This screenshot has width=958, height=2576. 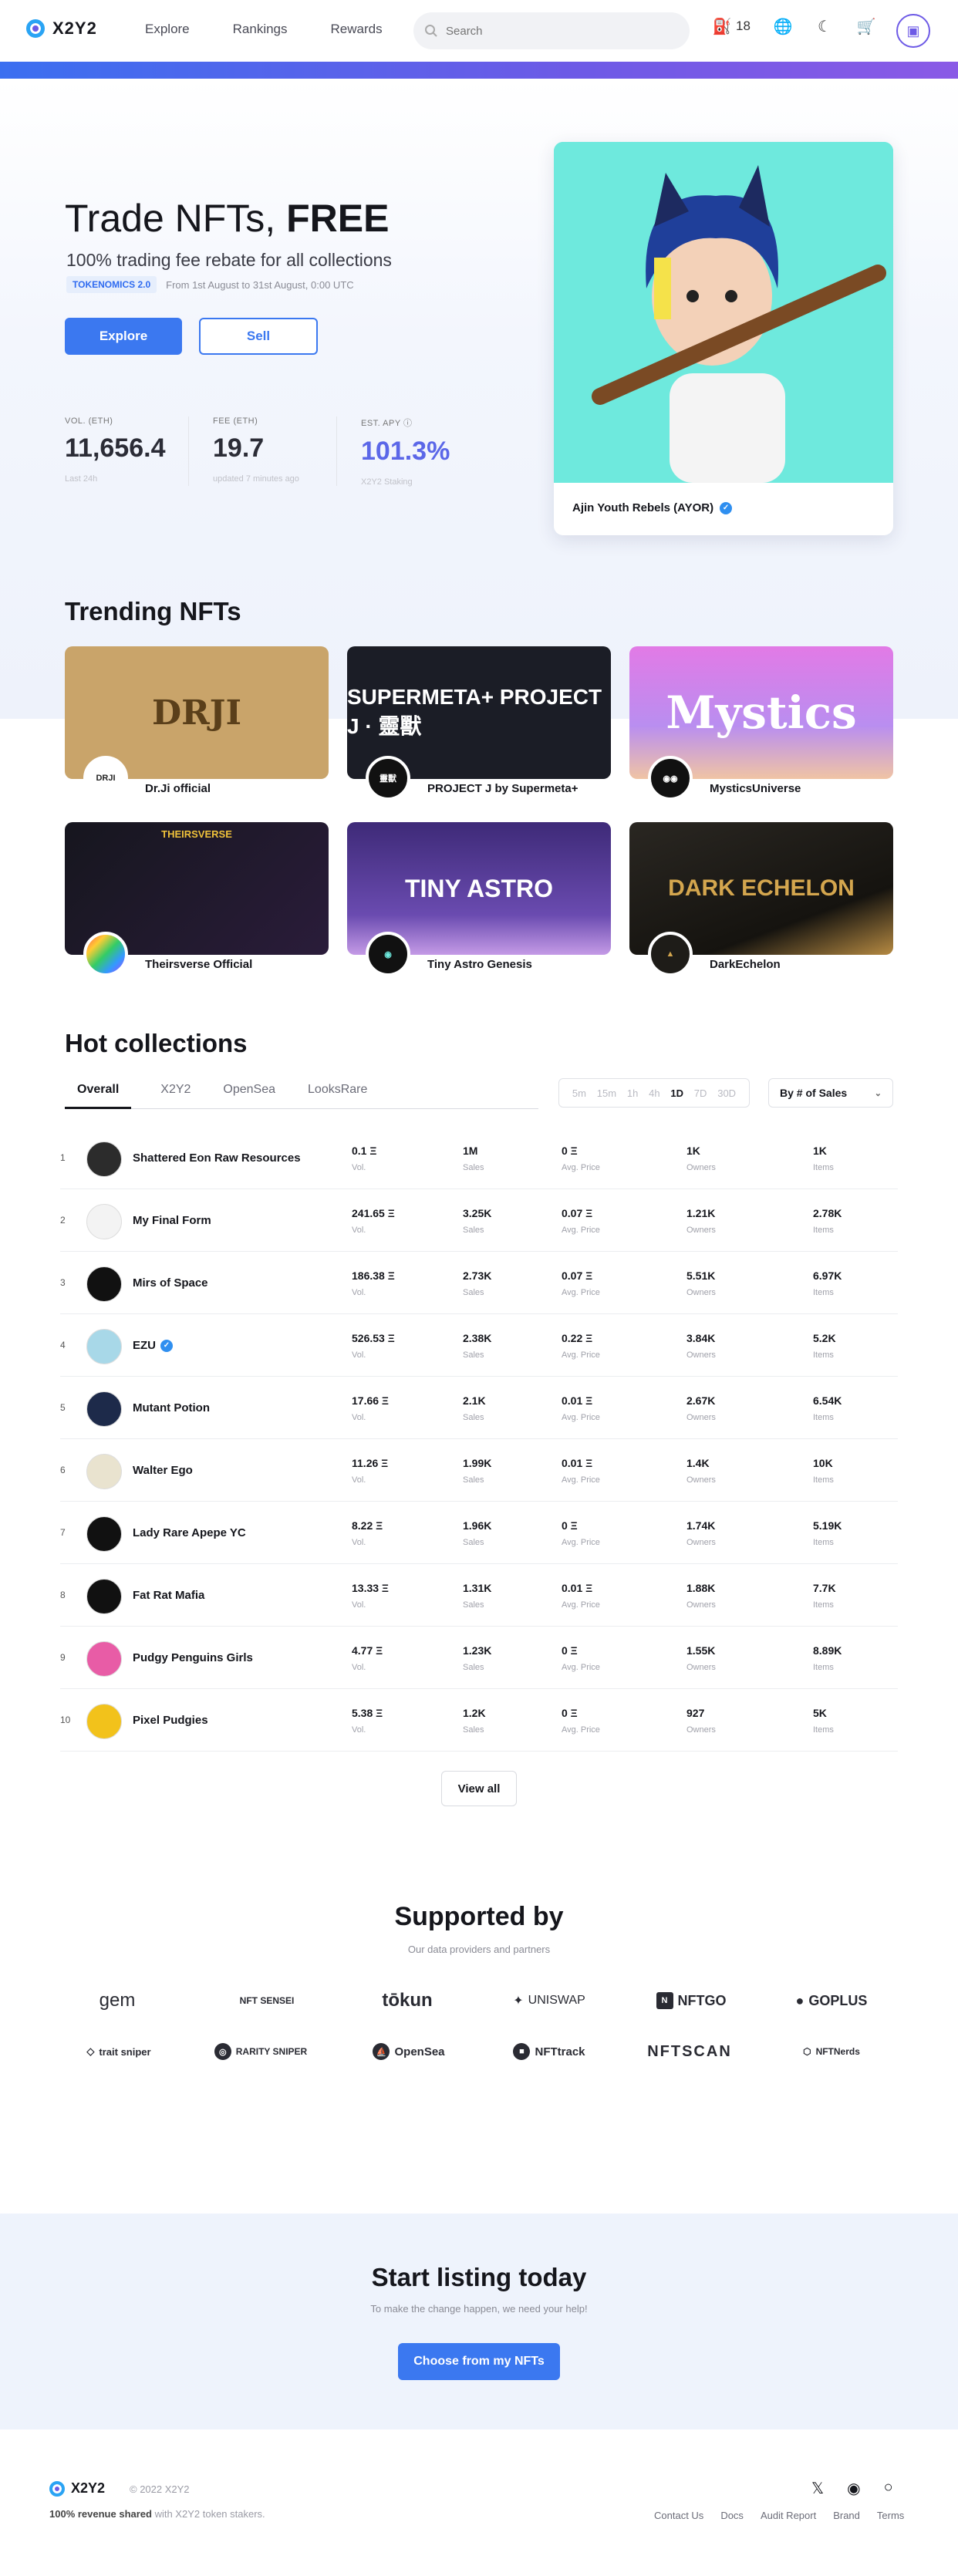 I want to click on cell-value: 1M, so click(x=470, y=1151).